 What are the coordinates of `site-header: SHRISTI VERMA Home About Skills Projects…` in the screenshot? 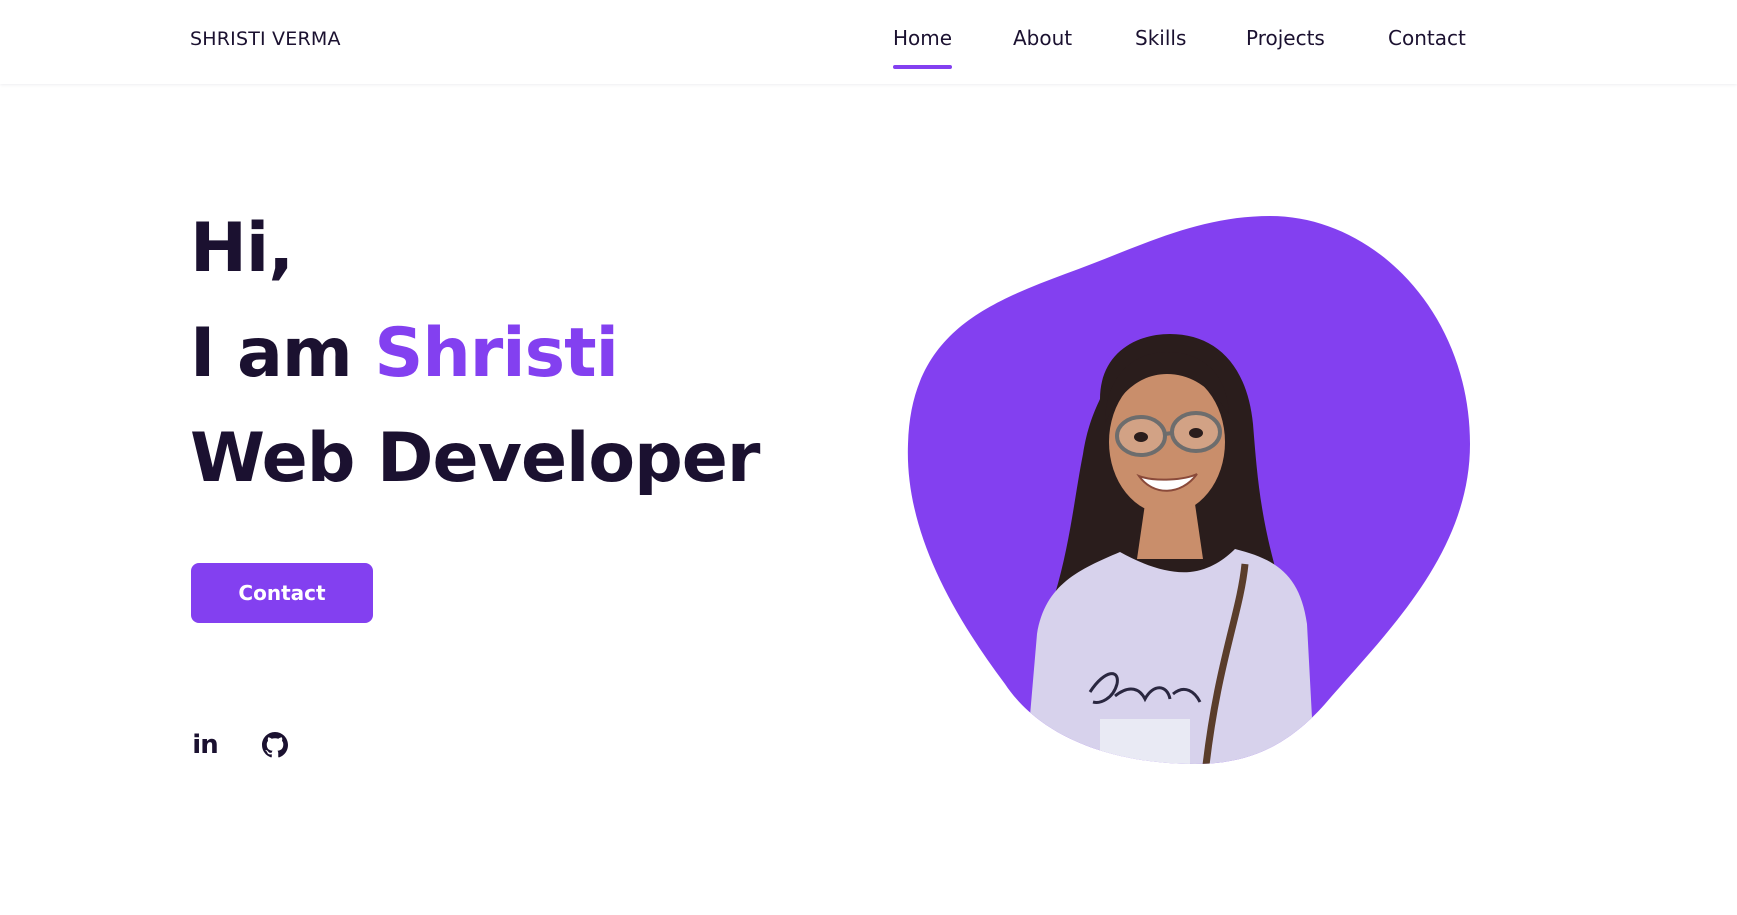 It's located at (868, 42).